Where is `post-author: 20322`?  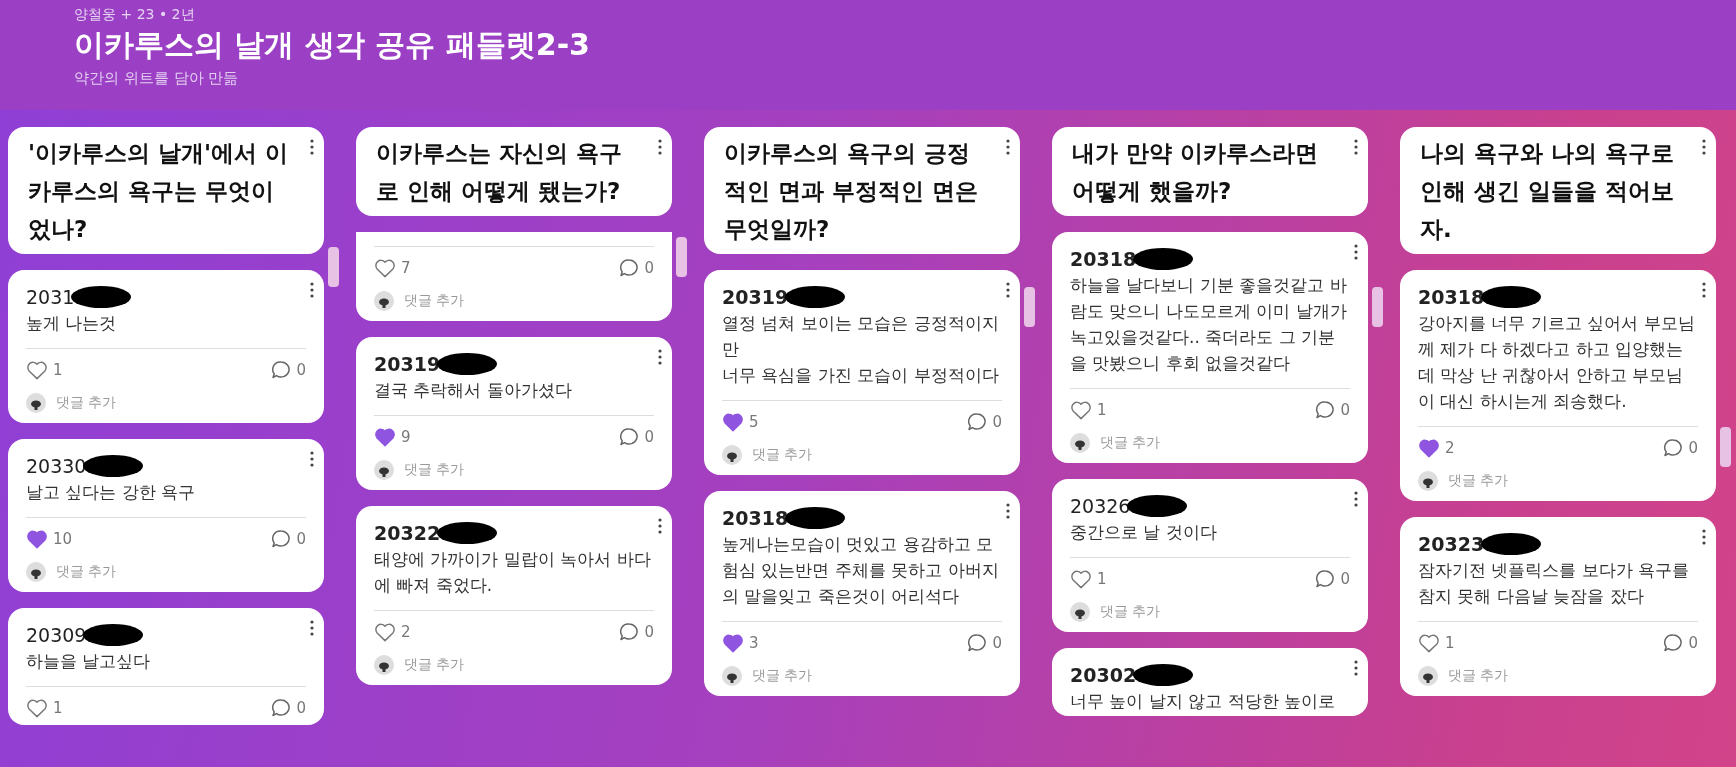 post-author: 20322 is located at coordinates (407, 533).